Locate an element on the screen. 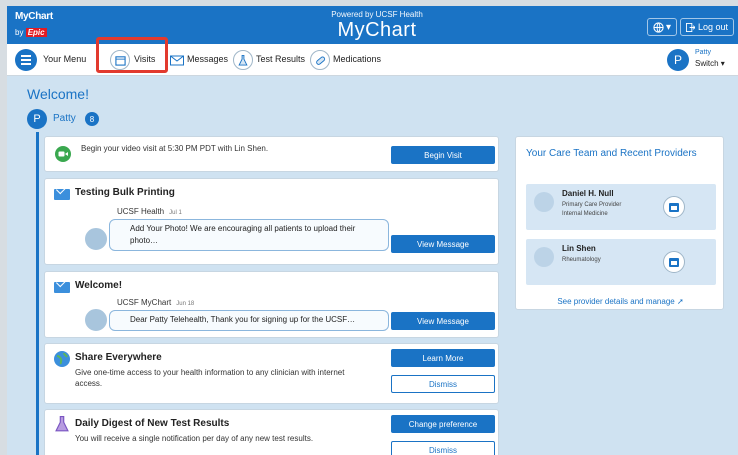 Image resolution: width=738 pixels, height=455 pixels. mychart-epic-logo: MyChart by Epic is located at coordinates (34, 25).